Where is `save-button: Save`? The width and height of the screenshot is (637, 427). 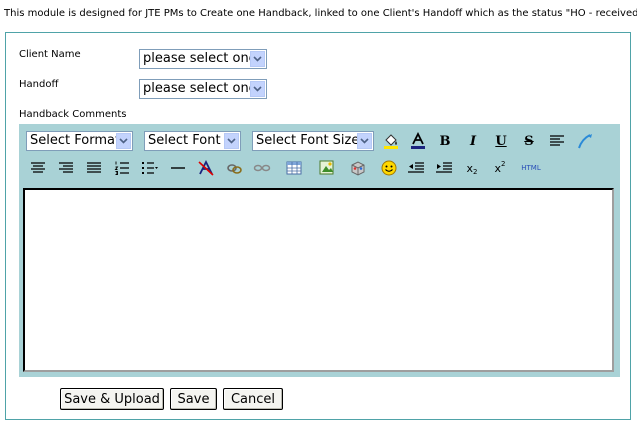
save-button: Save is located at coordinates (193, 399).